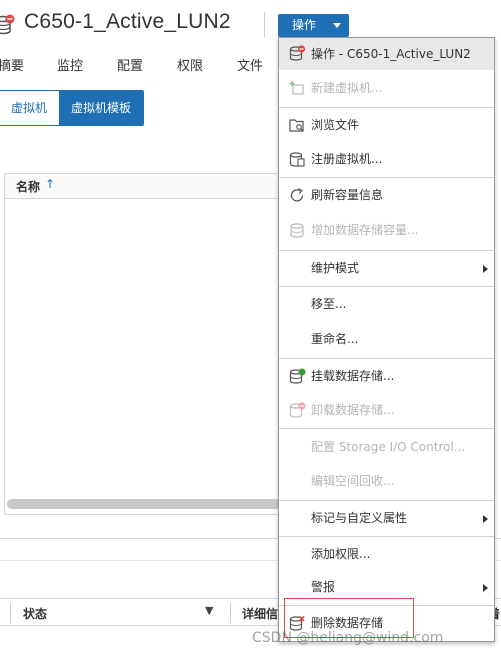 The image size is (501, 660). What do you see at coordinates (250, 64) in the screenshot?
I see `tab-files: 文件` at bounding box center [250, 64].